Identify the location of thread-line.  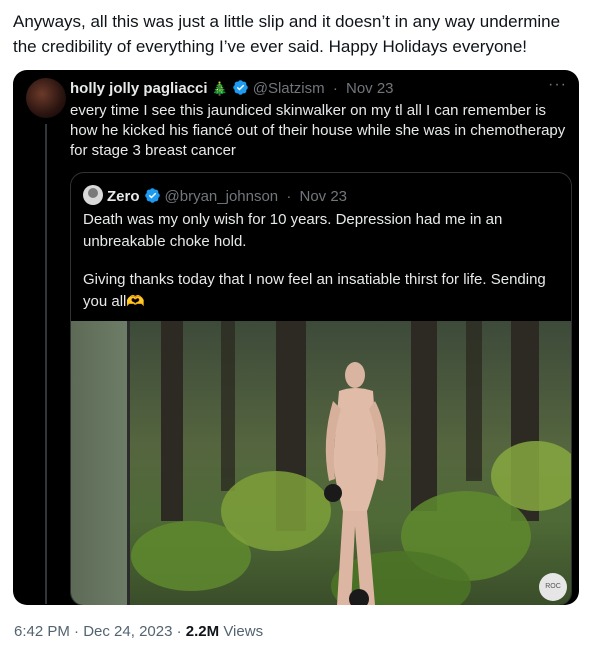
(46, 364).